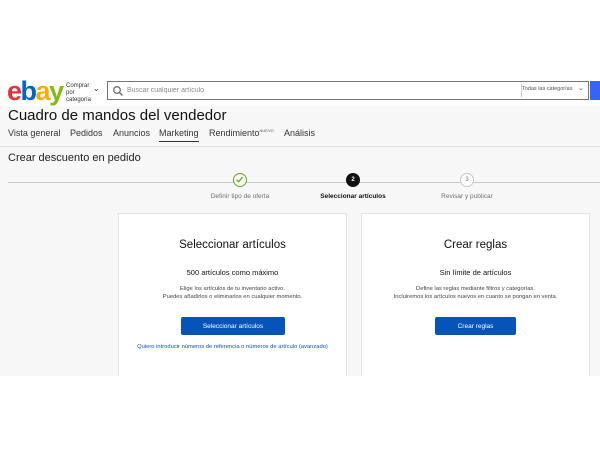 This screenshot has width=600, height=450. What do you see at coordinates (232, 245) in the screenshot?
I see `card-title: Seleccionar artículos` at bounding box center [232, 245].